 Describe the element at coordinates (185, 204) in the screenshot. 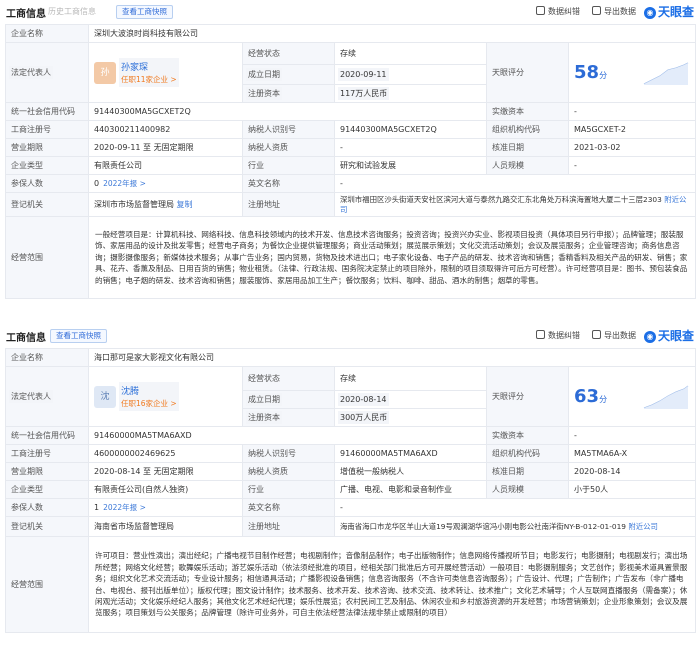

I see `copy-button: 复制` at that location.